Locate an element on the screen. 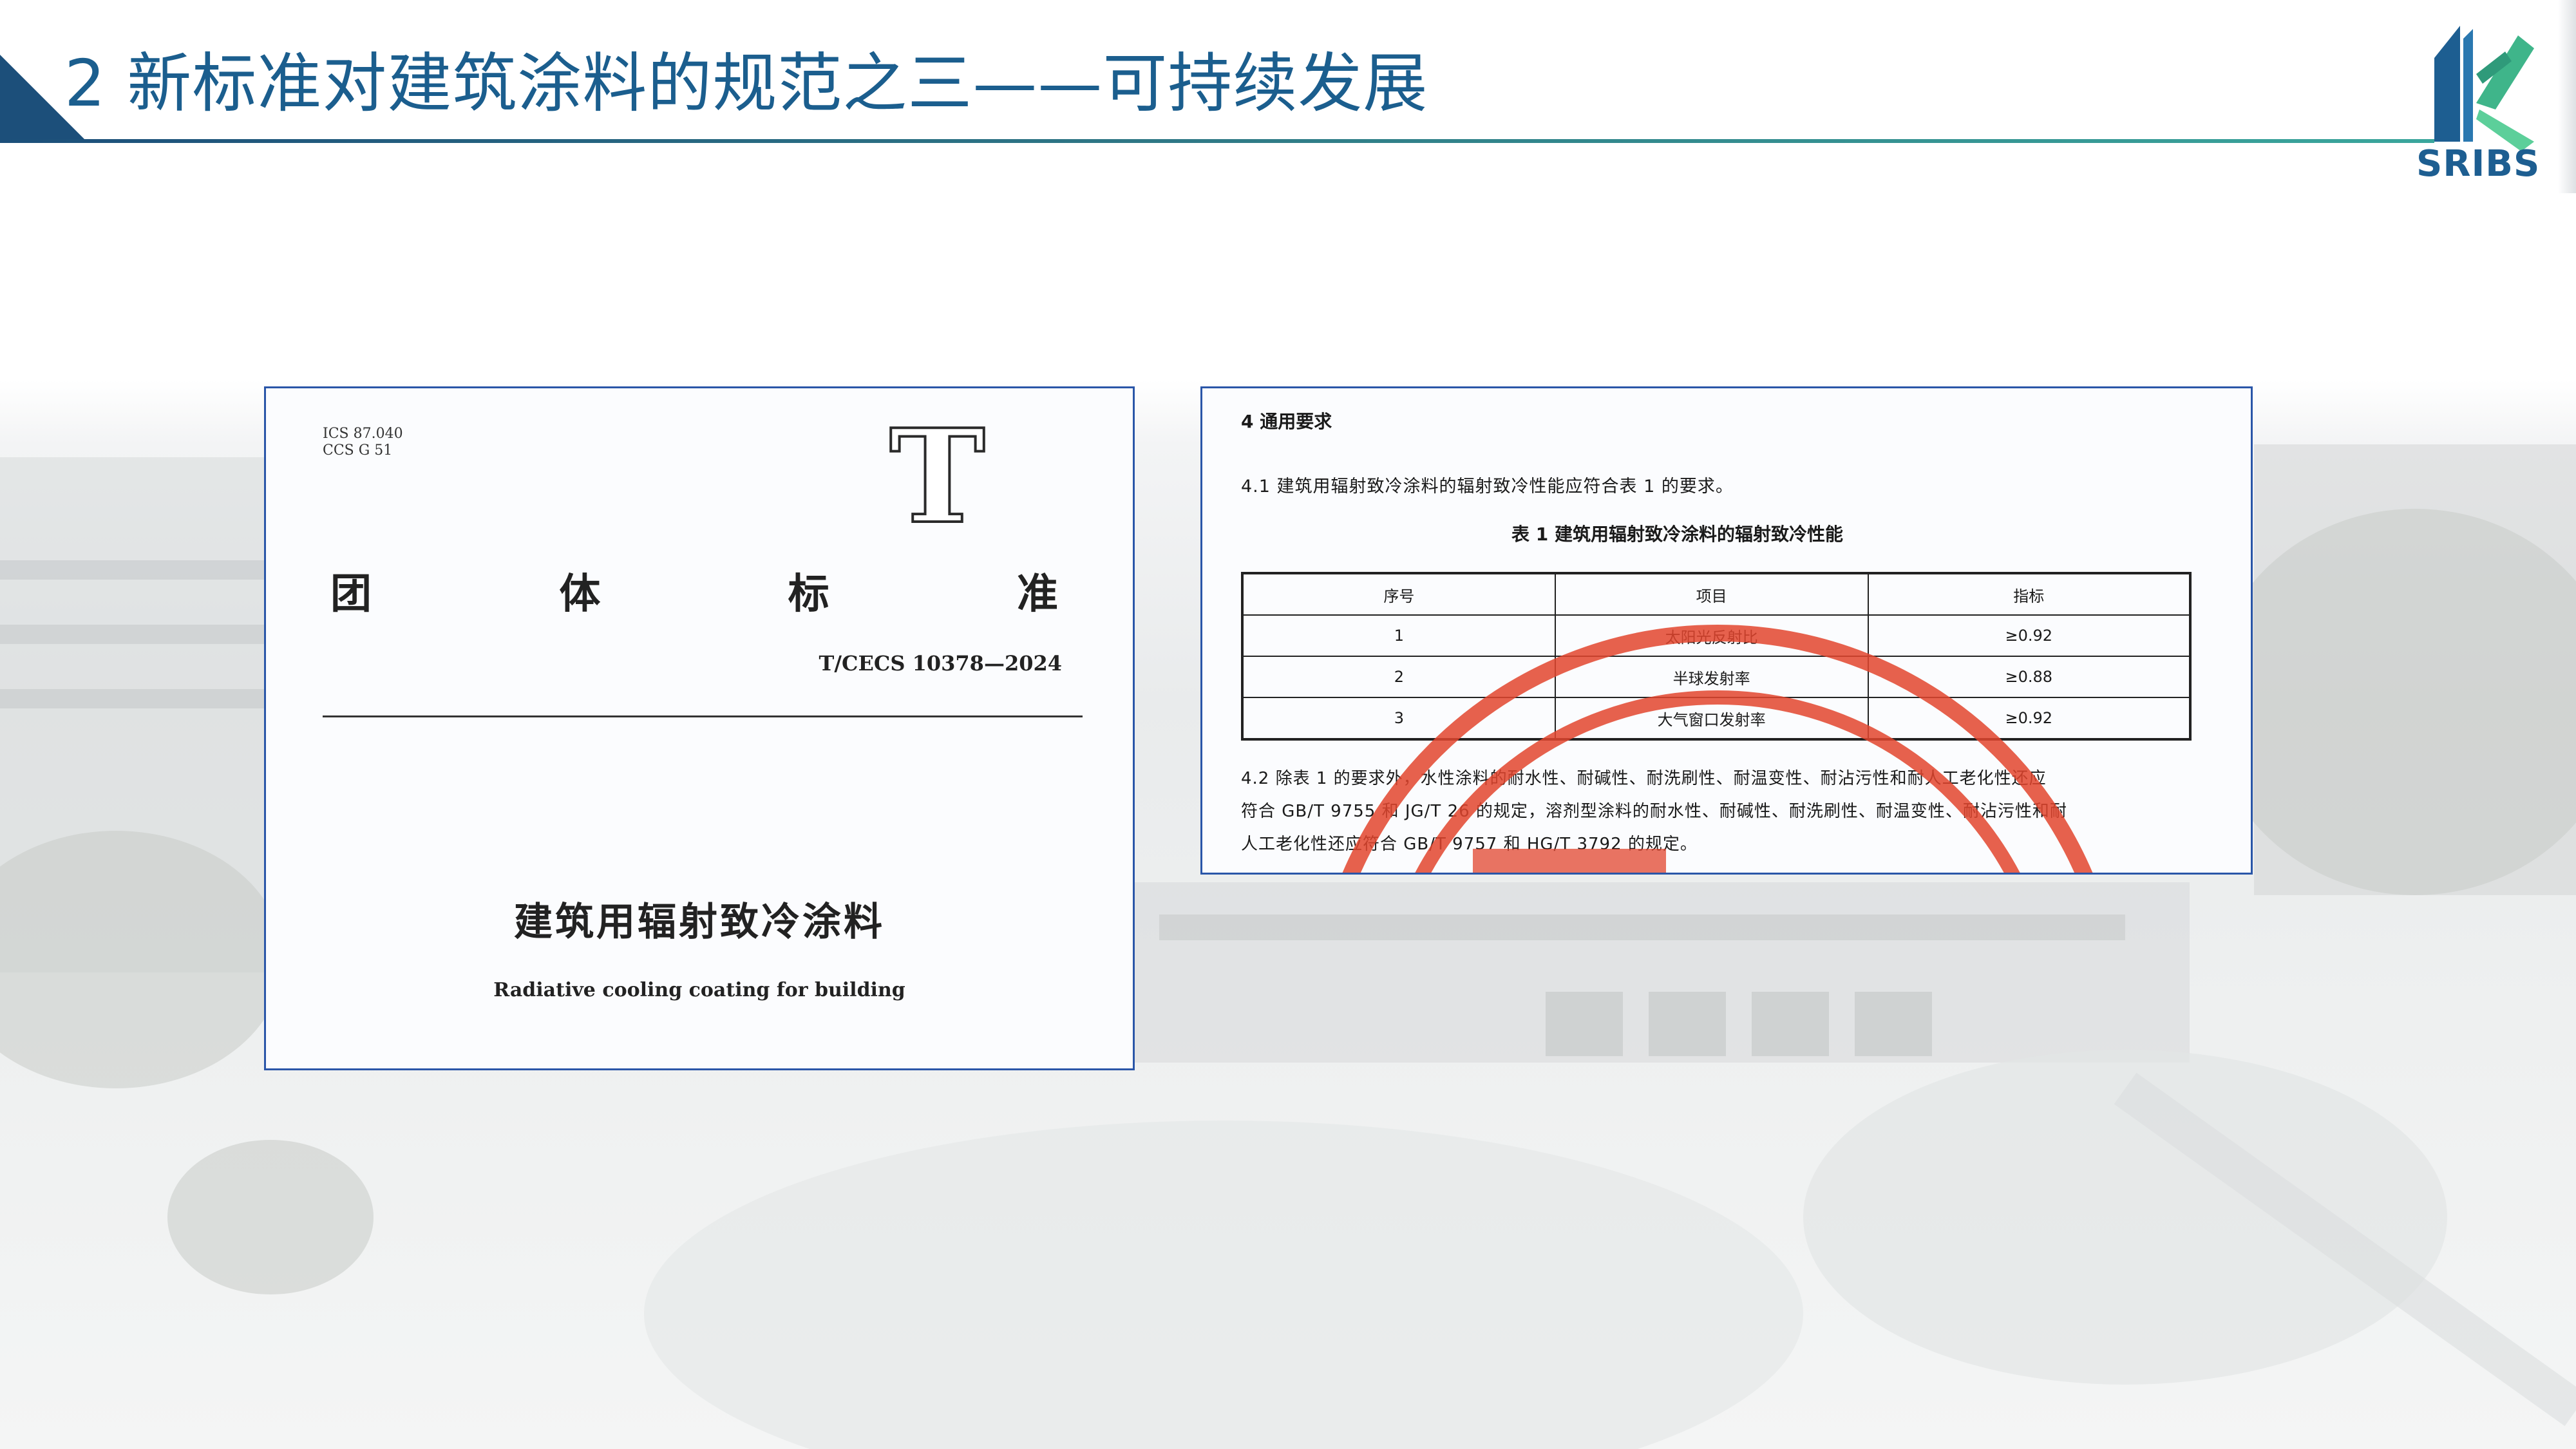 Image resolution: width=2576 pixels, height=1449 pixels. ccs-code: CCS G 51 is located at coordinates (358, 450).